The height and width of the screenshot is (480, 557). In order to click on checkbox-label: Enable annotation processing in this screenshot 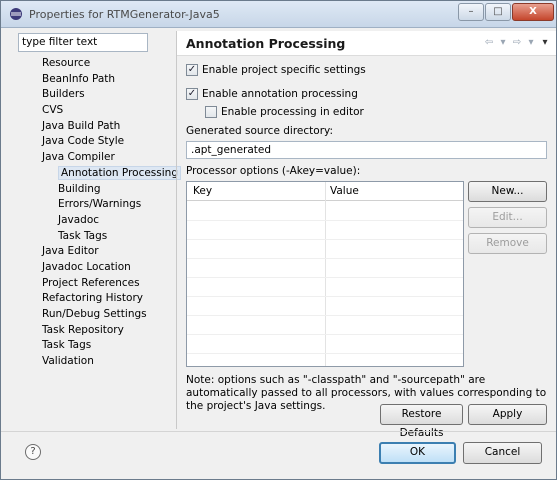, I will do `click(280, 94)`.